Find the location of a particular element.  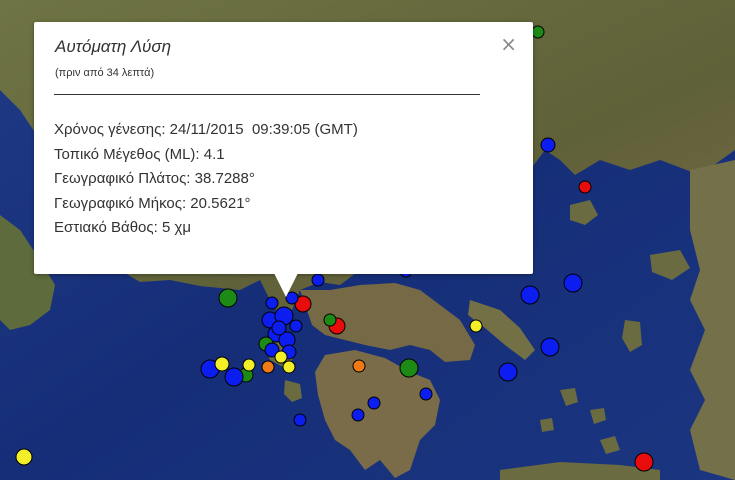

latitude: Γεωγραφικό Πλάτος: 38.7288° is located at coordinates (154, 178).